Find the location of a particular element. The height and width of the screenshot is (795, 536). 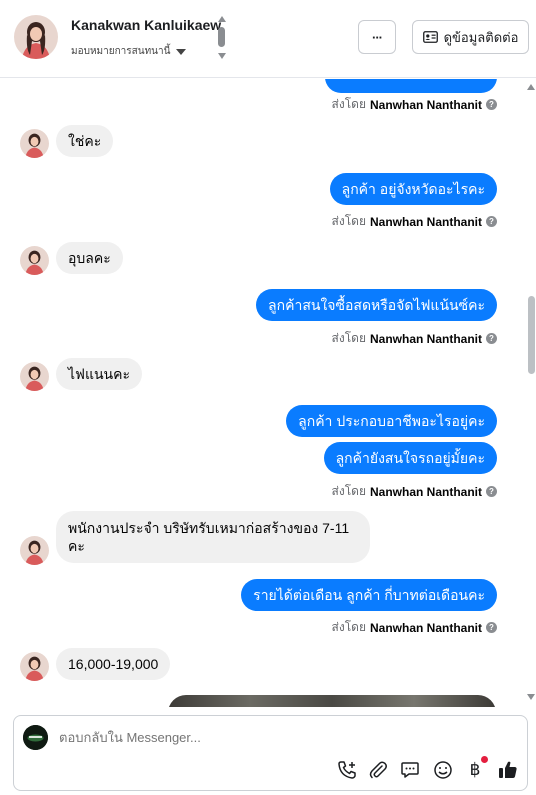

chat-bubble-icon is located at coordinates (410, 770).